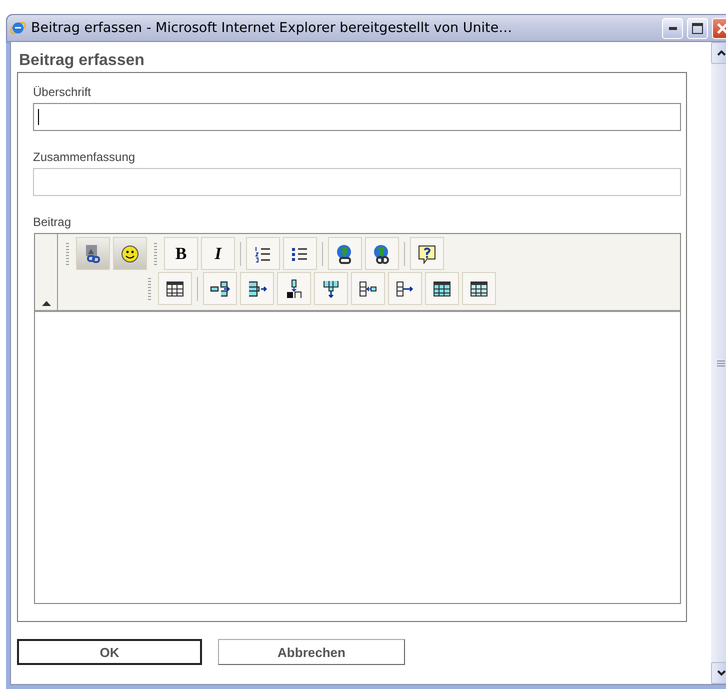 The width and height of the screenshot is (726, 689). I want to click on help-button, so click(427, 253).